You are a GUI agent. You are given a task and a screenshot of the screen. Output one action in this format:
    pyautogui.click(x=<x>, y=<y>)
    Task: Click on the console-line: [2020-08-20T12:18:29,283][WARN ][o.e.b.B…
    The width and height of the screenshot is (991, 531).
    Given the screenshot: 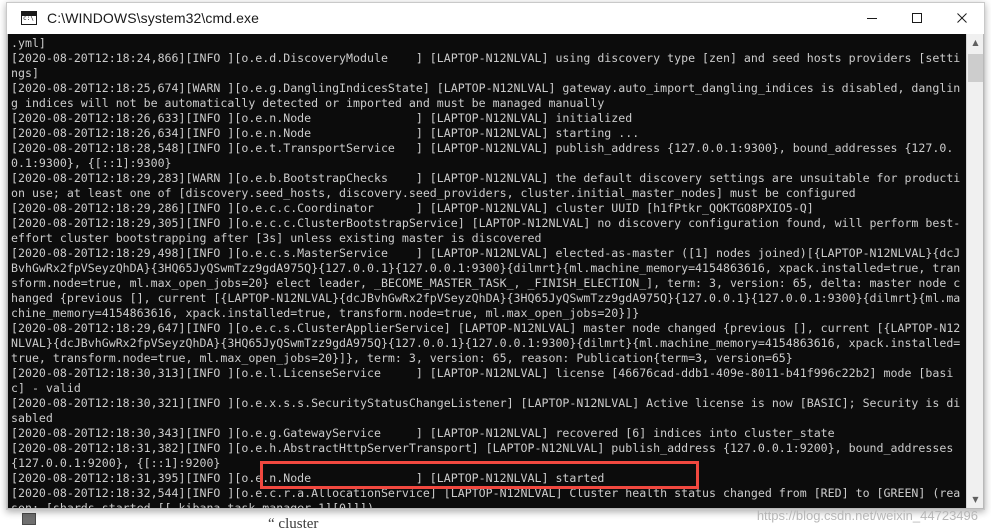 What is the action you would take?
    pyautogui.click(x=486, y=186)
    